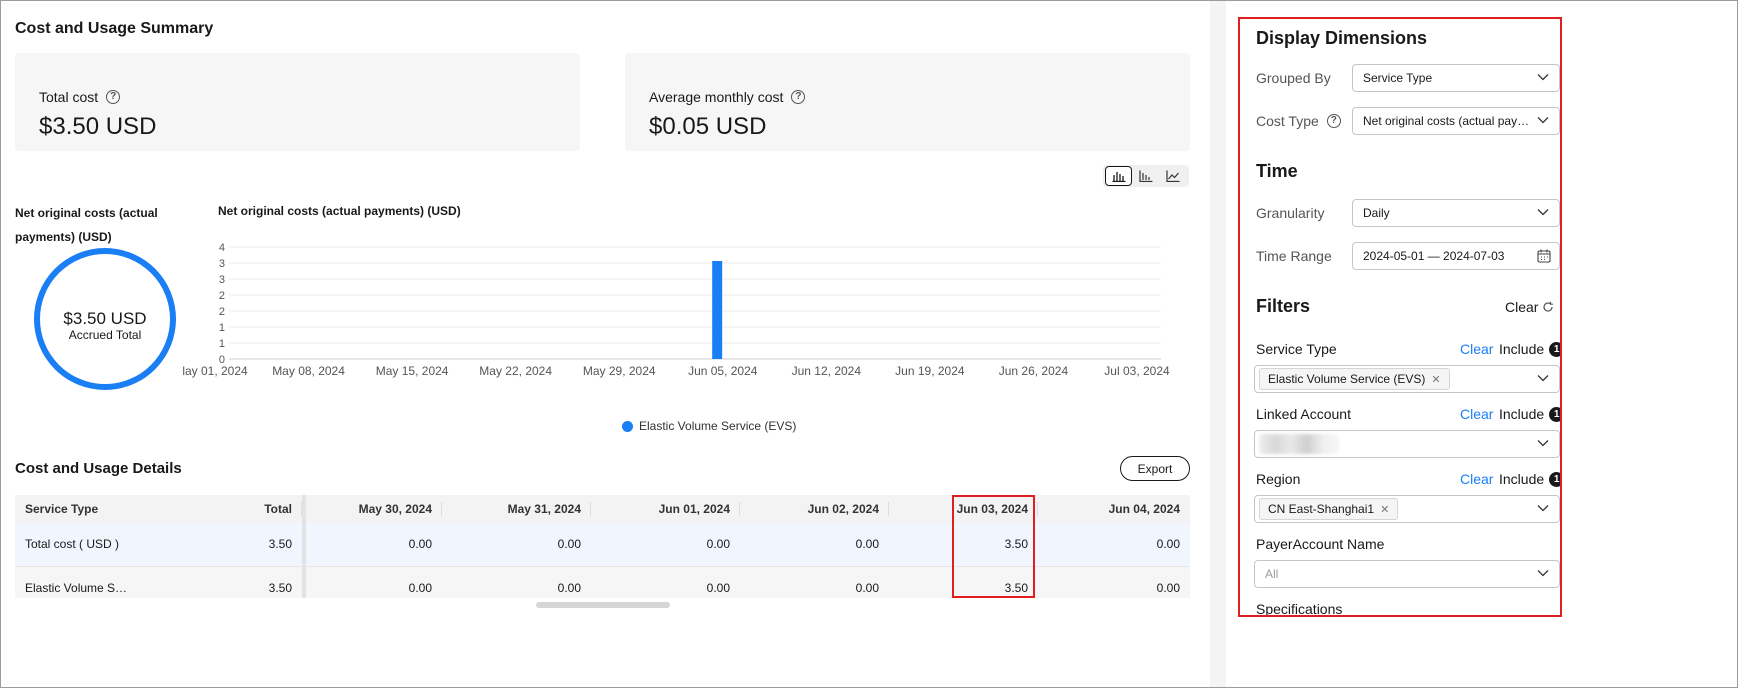 The width and height of the screenshot is (1738, 688). What do you see at coordinates (1407, 509) in the screenshot?
I see `region-select: CN East-Shanghai1 ✕` at bounding box center [1407, 509].